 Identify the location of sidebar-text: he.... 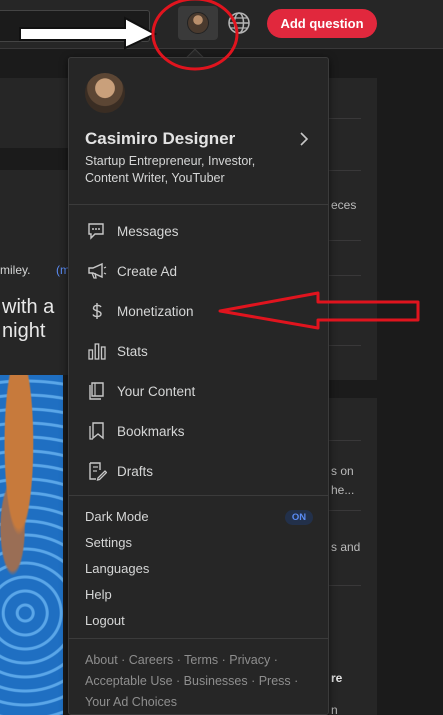
(343, 490).